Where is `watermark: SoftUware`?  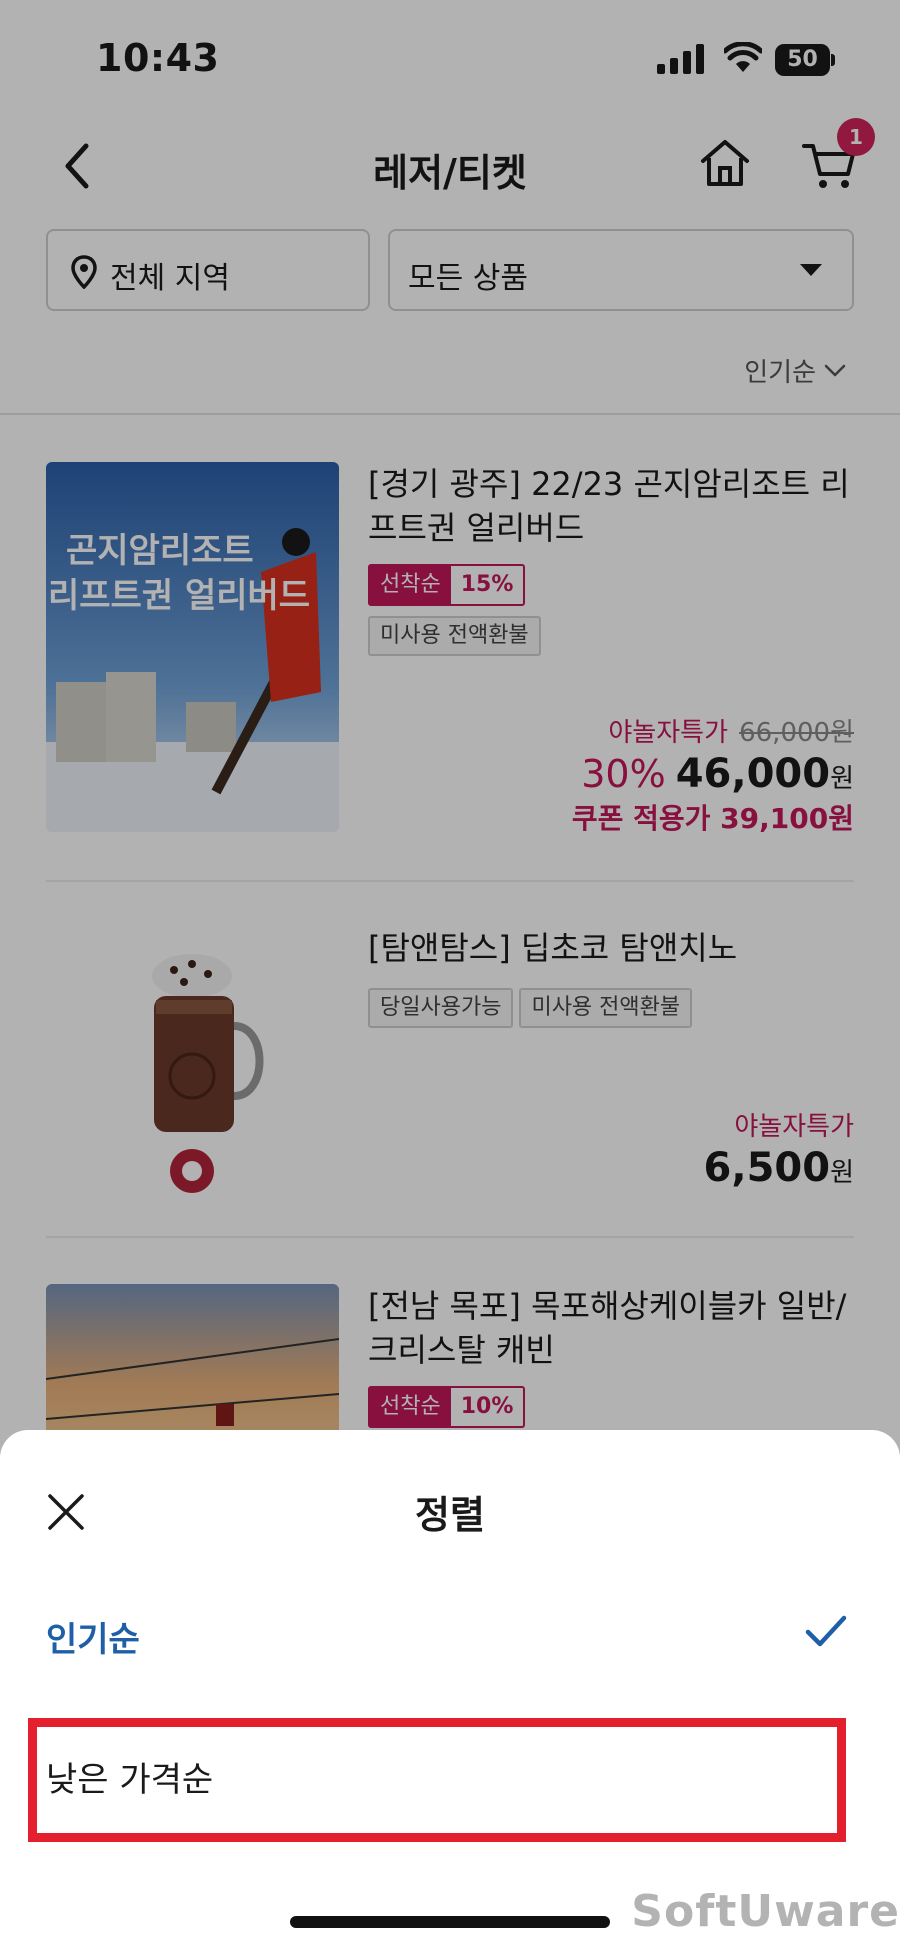 watermark: SoftUware is located at coordinates (765, 1911).